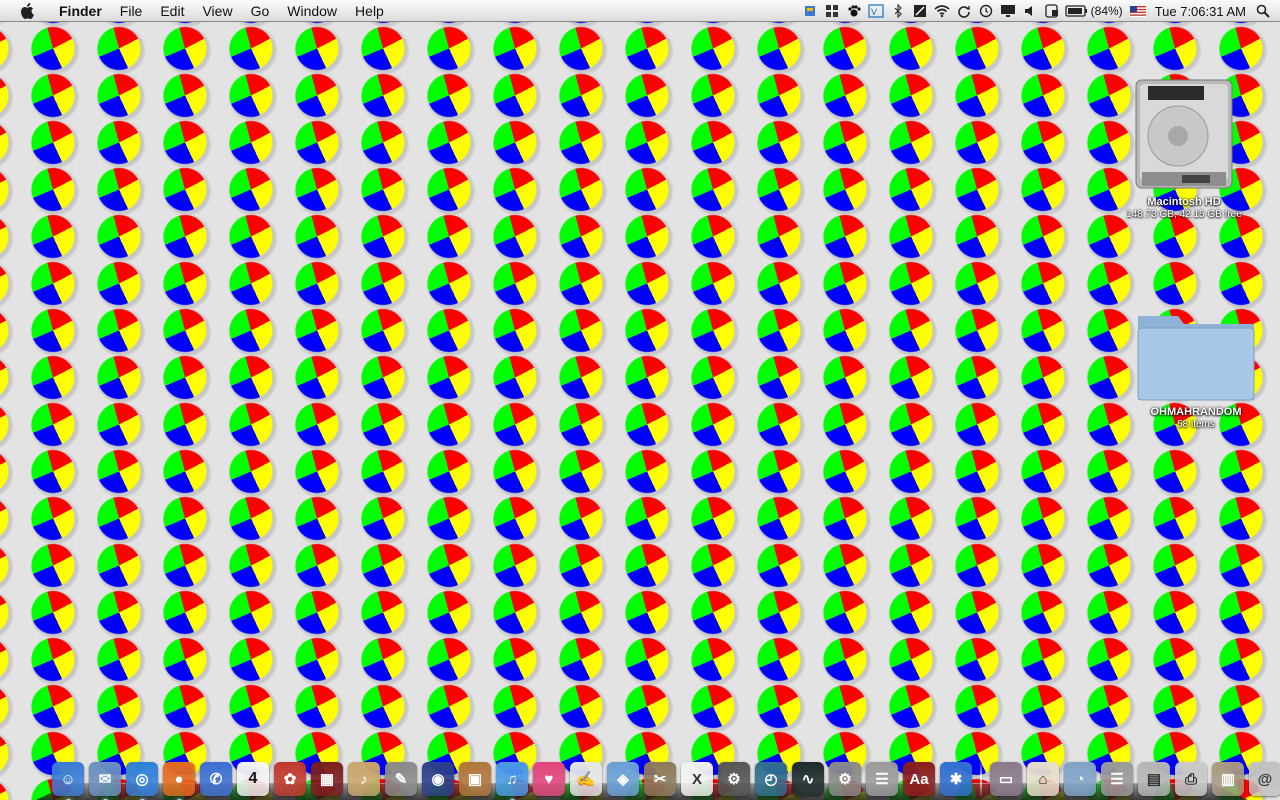 The width and height of the screenshot is (1280, 800). What do you see at coordinates (832, 11) in the screenshot?
I see `spaces-icon` at bounding box center [832, 11].